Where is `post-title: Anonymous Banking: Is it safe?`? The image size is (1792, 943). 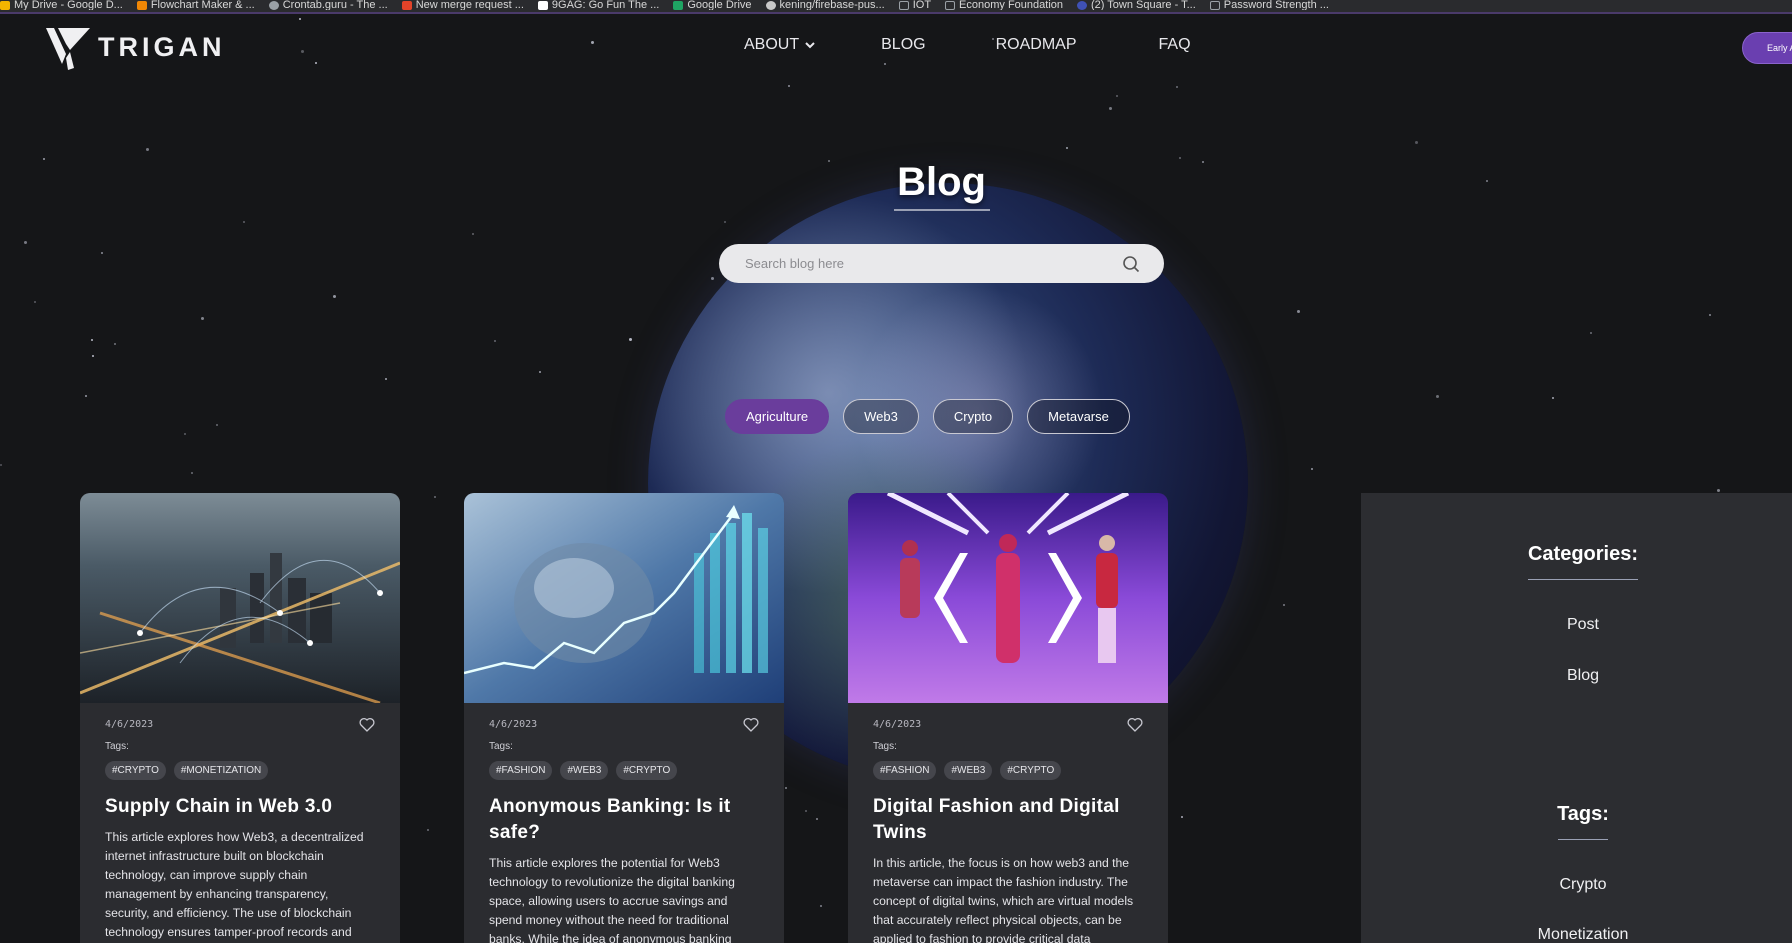
post-title: Anonymous Banking: Is it safe? is located at coordinates (624, 820).